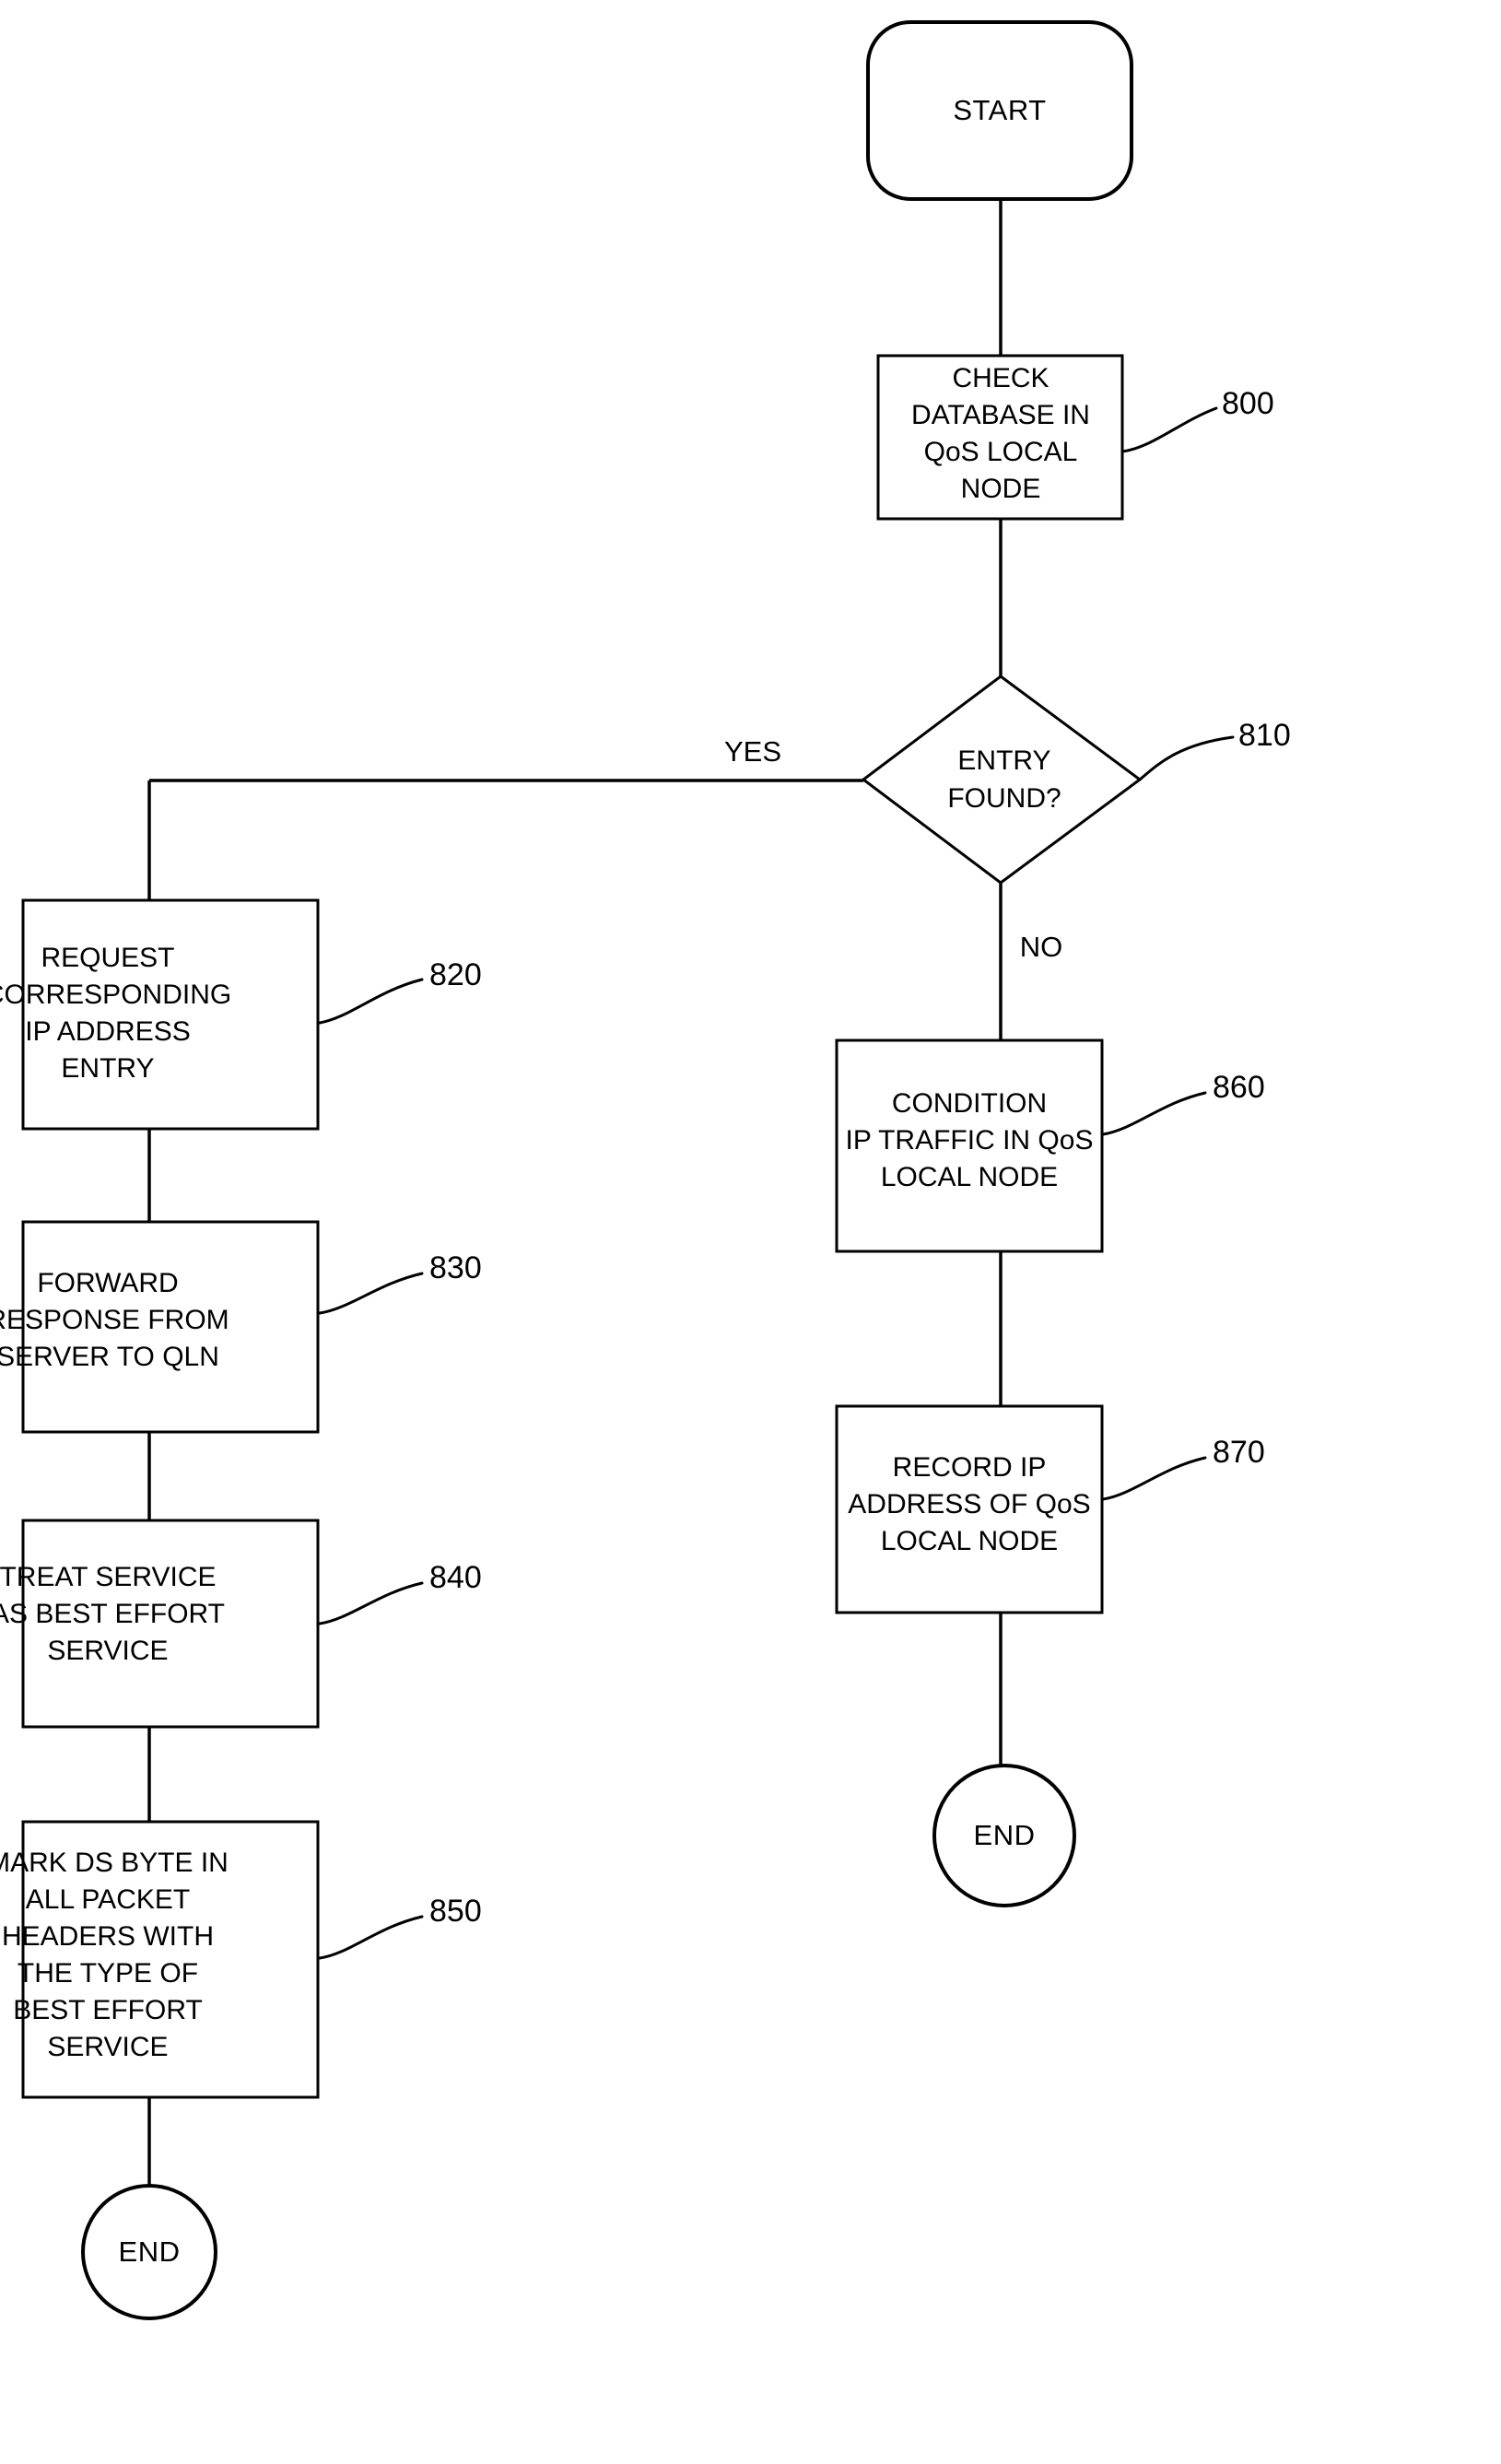 This screenshot has width=1501, height=2464. Describe the element at coordinates (241, 1624) in the screenshot. I see `node-treat-service: TREAT SERVICE AS BEST EFFORT SERVICE 840` at that location.